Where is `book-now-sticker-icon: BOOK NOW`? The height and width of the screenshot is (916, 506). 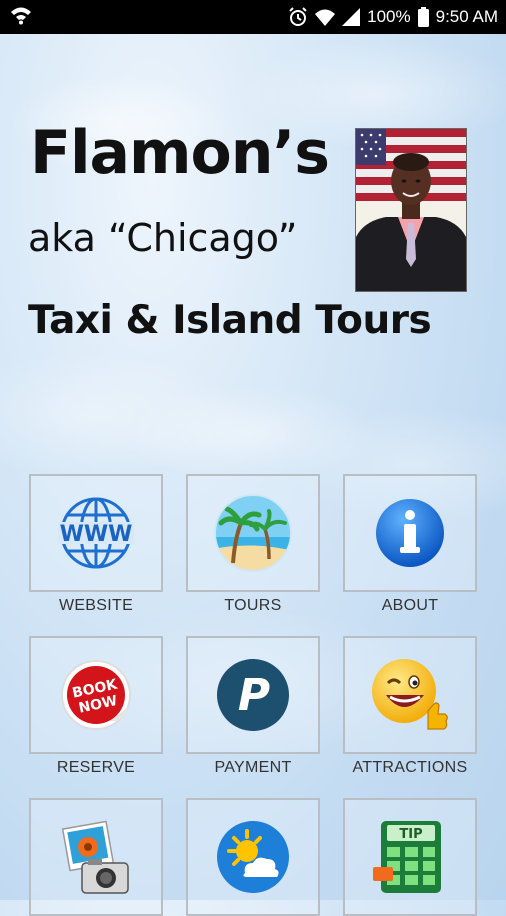
book-now-sticker-icon: BOOK NOW is located at coordinates (96, 695).